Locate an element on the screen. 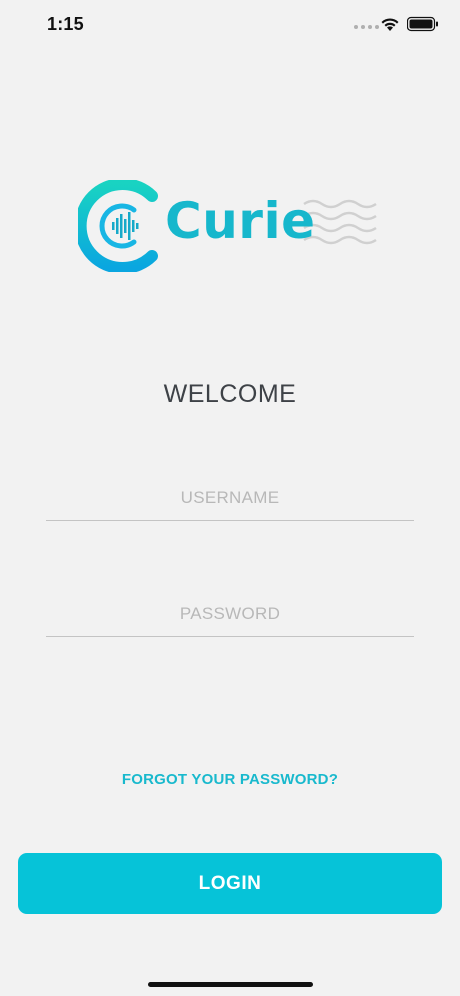  password-field is located at coordinates (230, 614).